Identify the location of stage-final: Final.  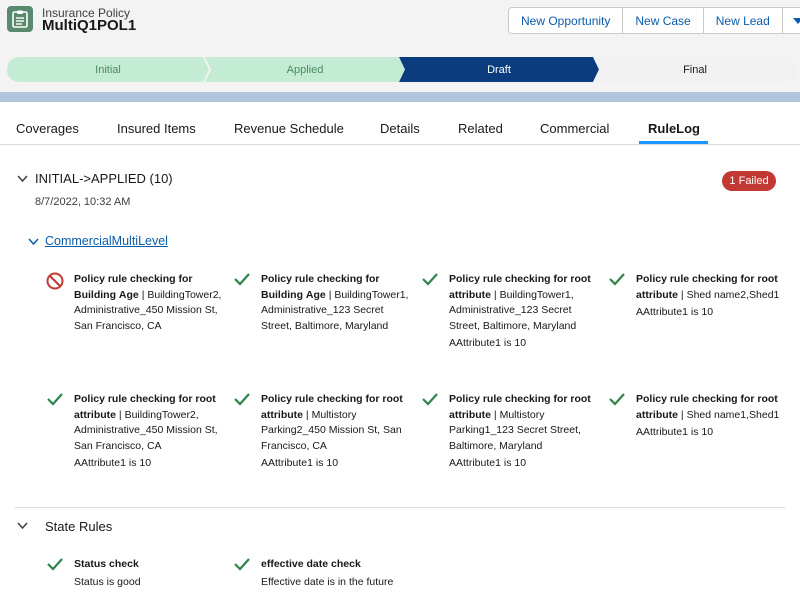
(695, 69).